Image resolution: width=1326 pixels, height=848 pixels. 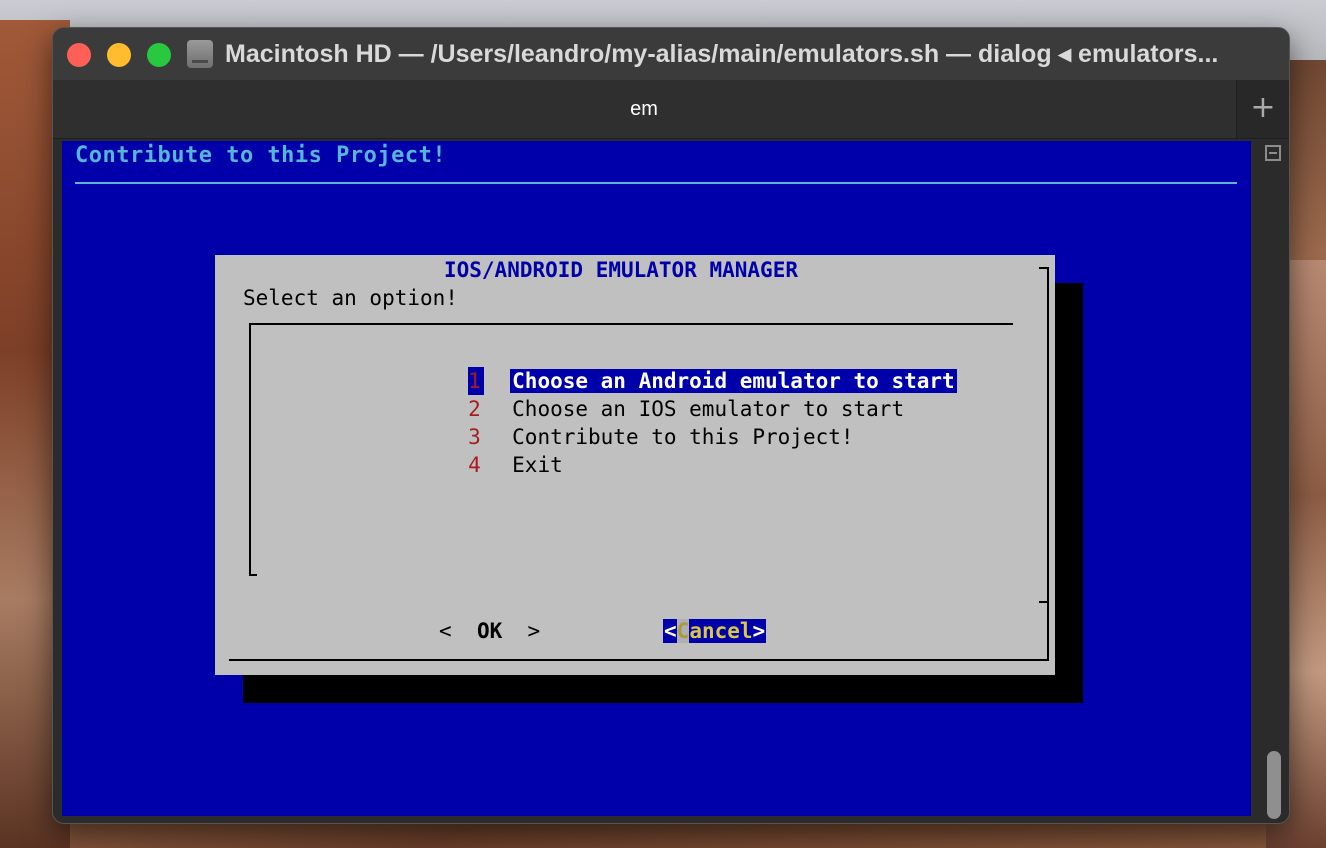 What do you see at coordinates (159, 55) in the screenshot?
I see `zoom-icon` at bounding box center [159, 55].